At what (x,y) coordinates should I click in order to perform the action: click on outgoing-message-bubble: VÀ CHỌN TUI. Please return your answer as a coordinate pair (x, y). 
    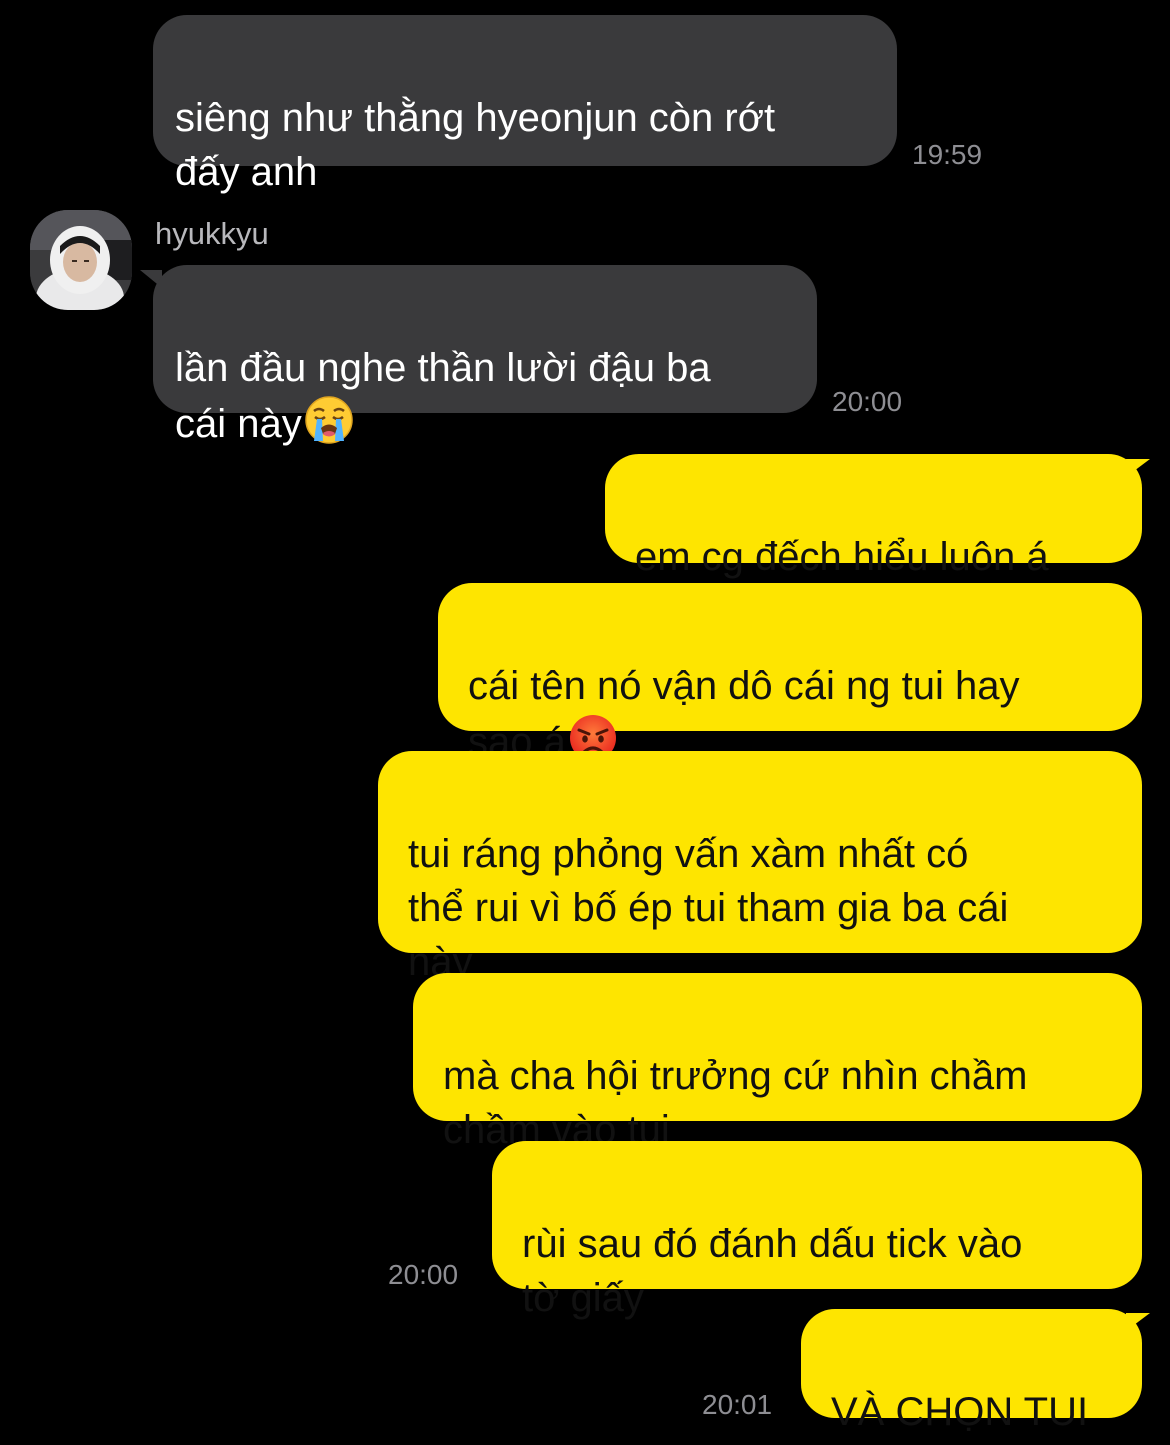
    Looking at the image, I should click on (971, 1371).